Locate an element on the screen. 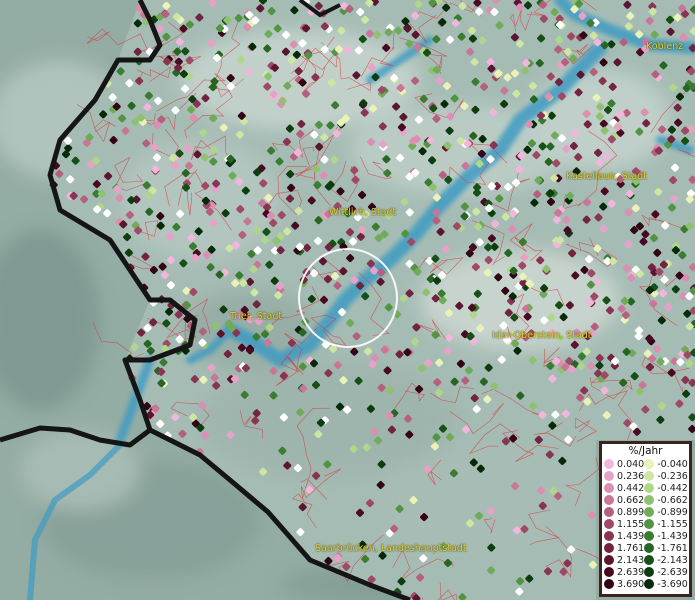 This screenshot has width=695, height=600. place-label-wittlich: Wittlich, Stadt is located at coordinates (363, 212).